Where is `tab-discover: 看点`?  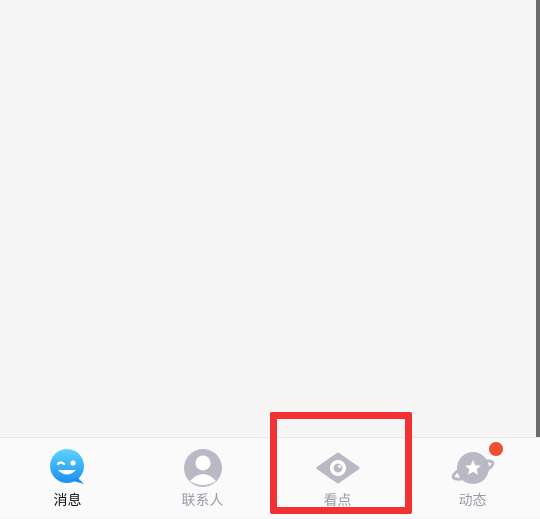
tab-discover: 看点 is located at coordinates (337, 478).